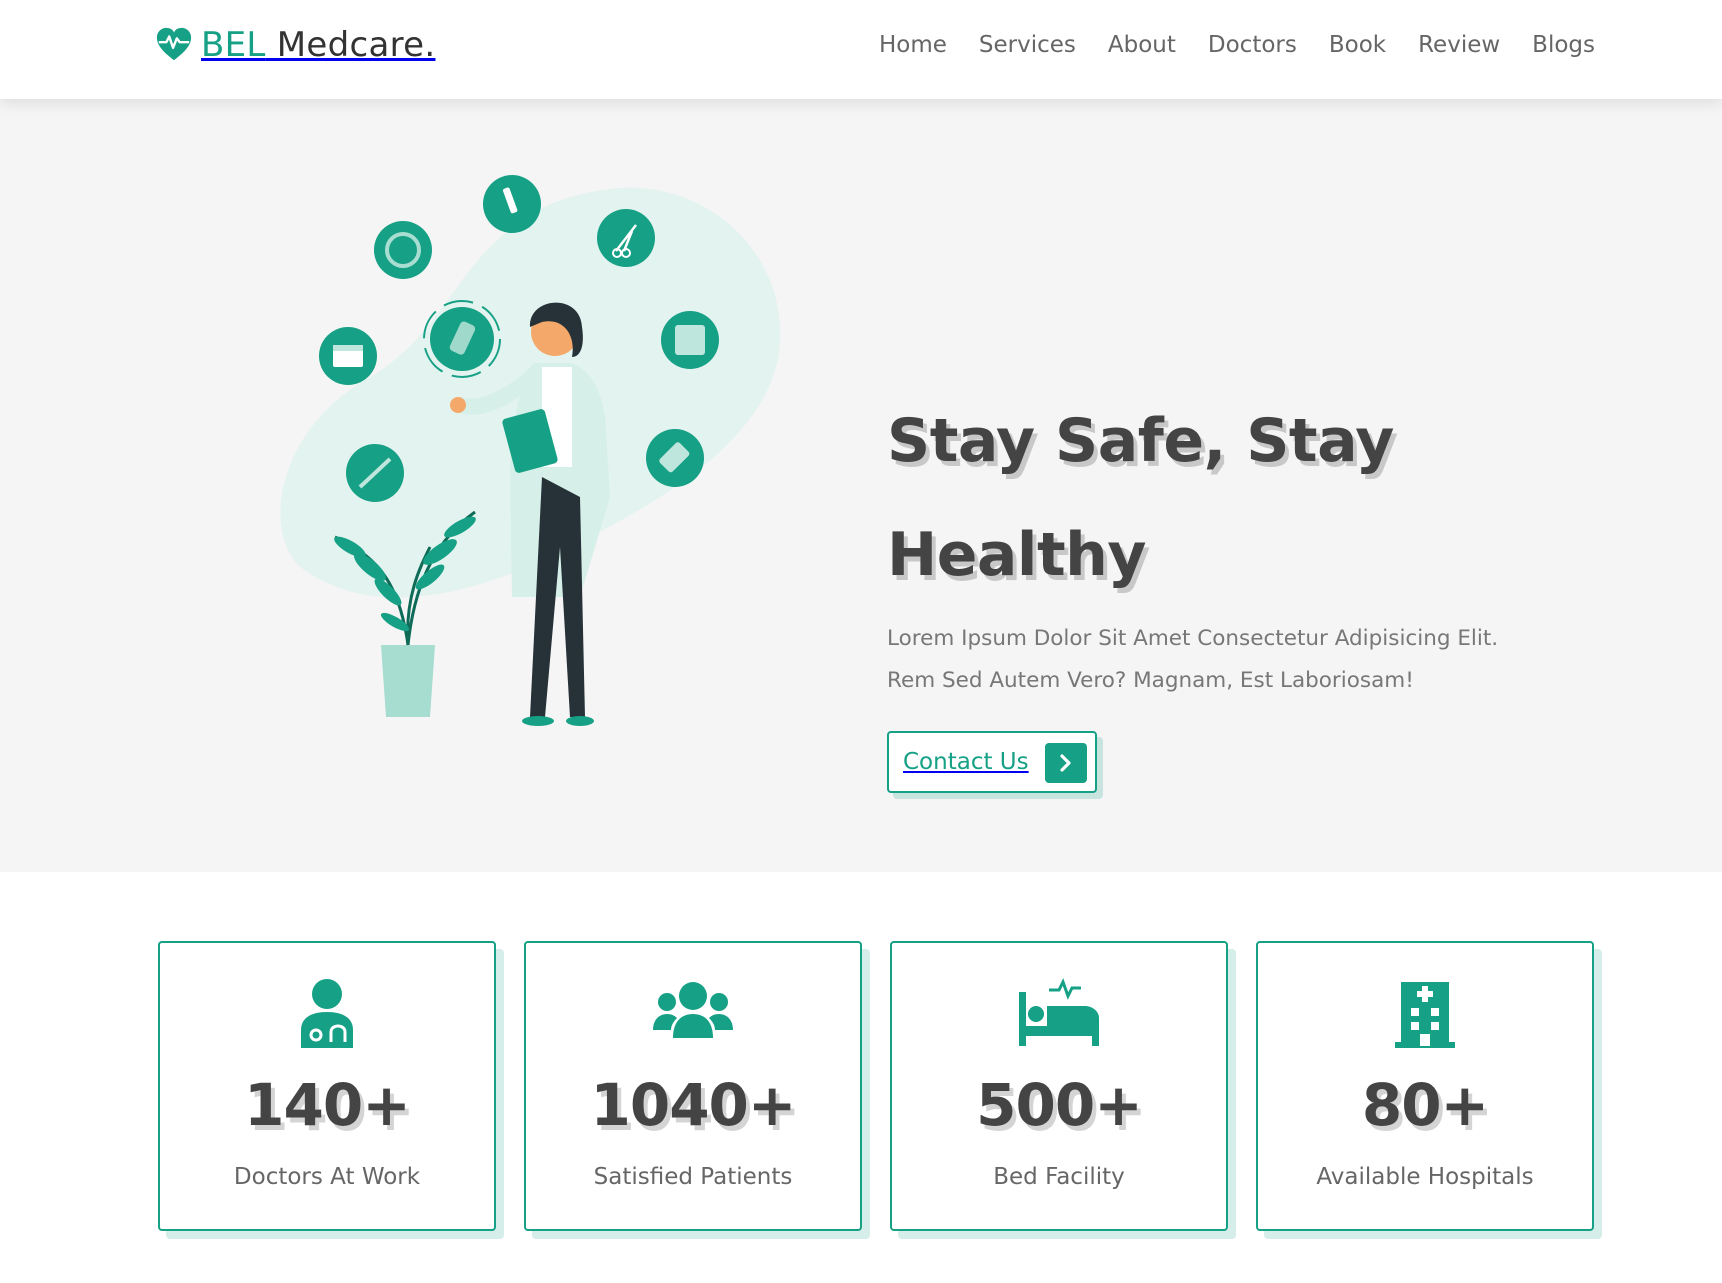 The height and width of the screenshot is (1283, 1722). What do you see at coordinates (327, 1013) in the screenshot?
I see `doctor-icon` at bounding box center [327, 1013].